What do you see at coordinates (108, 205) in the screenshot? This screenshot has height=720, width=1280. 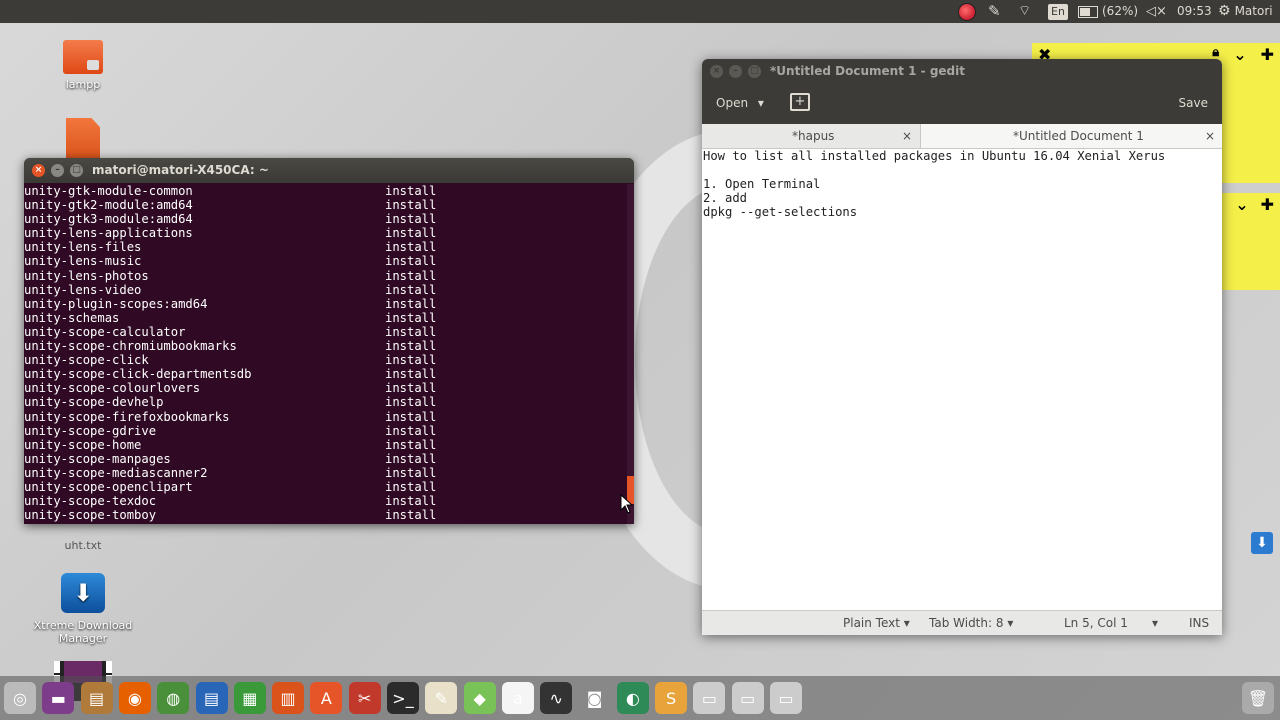 I see `package-name: unity-gtk2-module:amd64` at bounding box center [108, 205].